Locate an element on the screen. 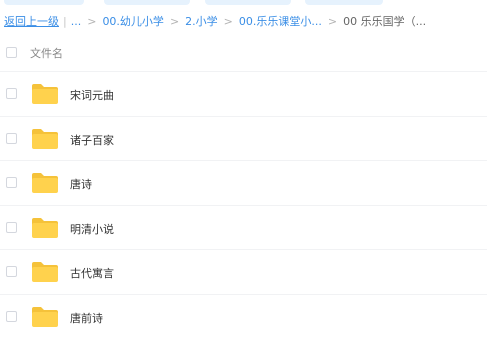  breadcrumb-item-xiaoxue: 2.小学 is located at coordinates (201, 21).